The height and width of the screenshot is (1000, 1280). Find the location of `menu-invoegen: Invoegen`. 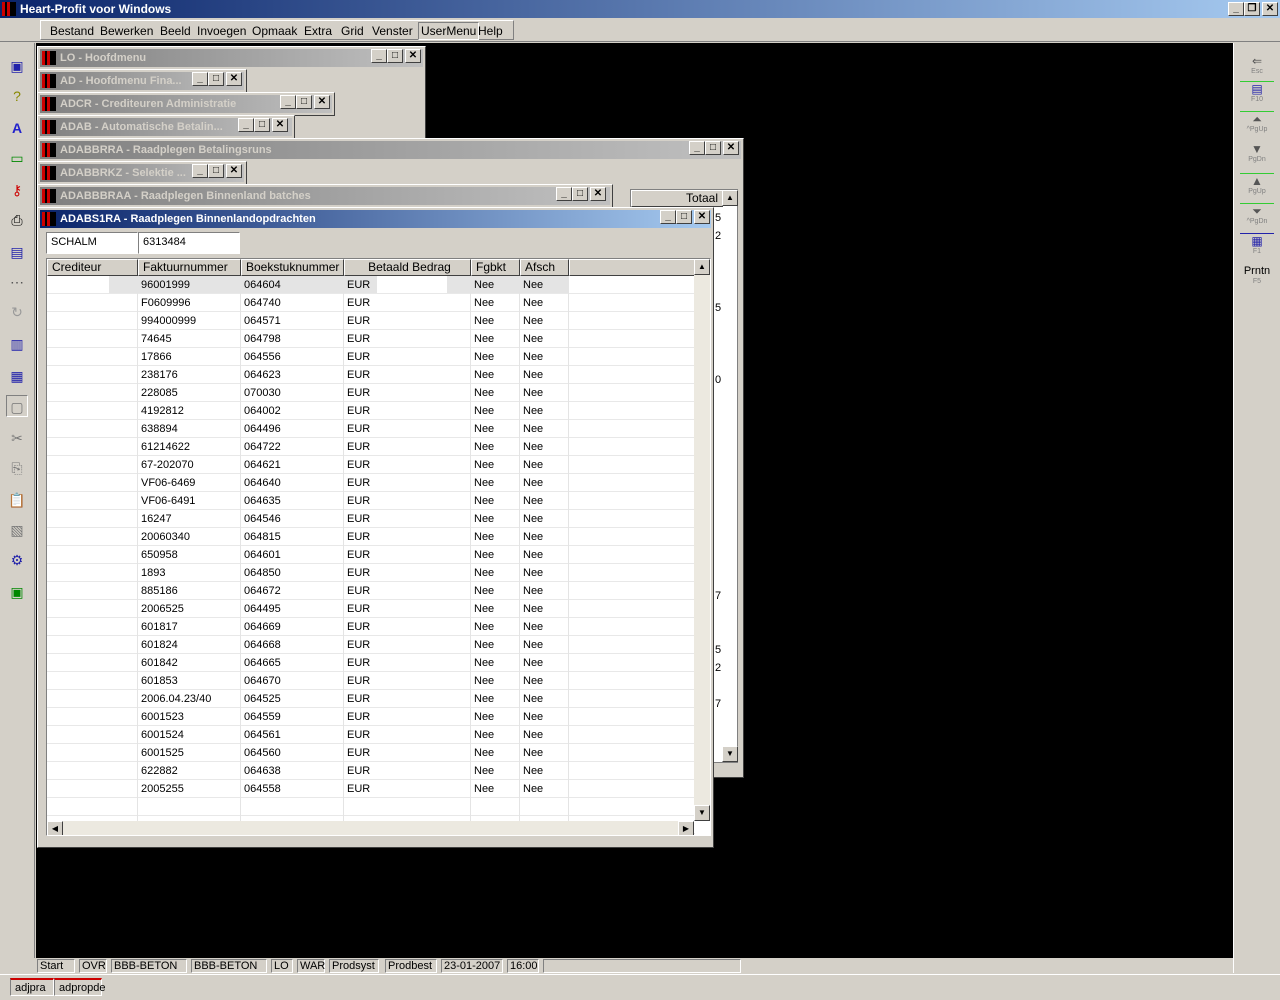

menu-invoegen: Invoegen is located at coordinates (221, 31).